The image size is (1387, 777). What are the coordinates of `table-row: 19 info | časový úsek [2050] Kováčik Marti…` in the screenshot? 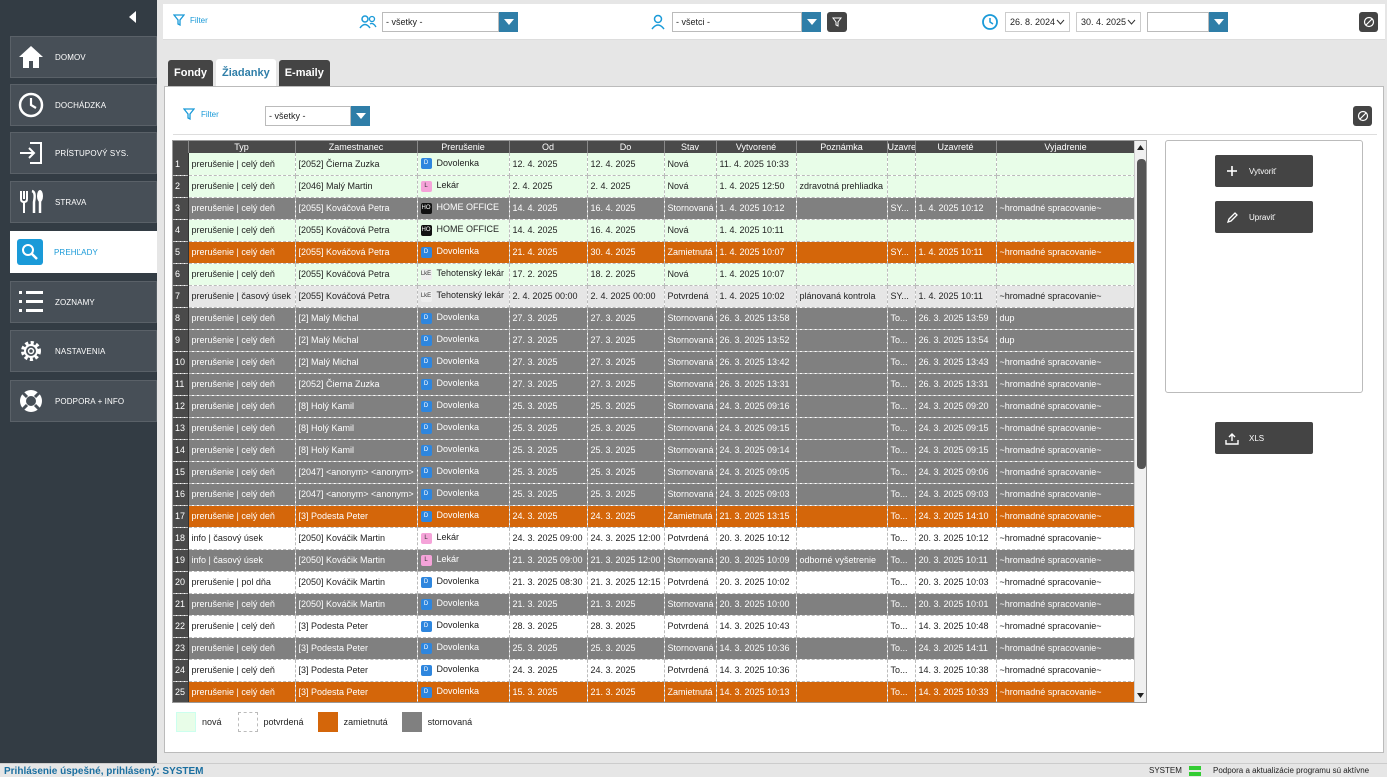 It's located at (654, 560).